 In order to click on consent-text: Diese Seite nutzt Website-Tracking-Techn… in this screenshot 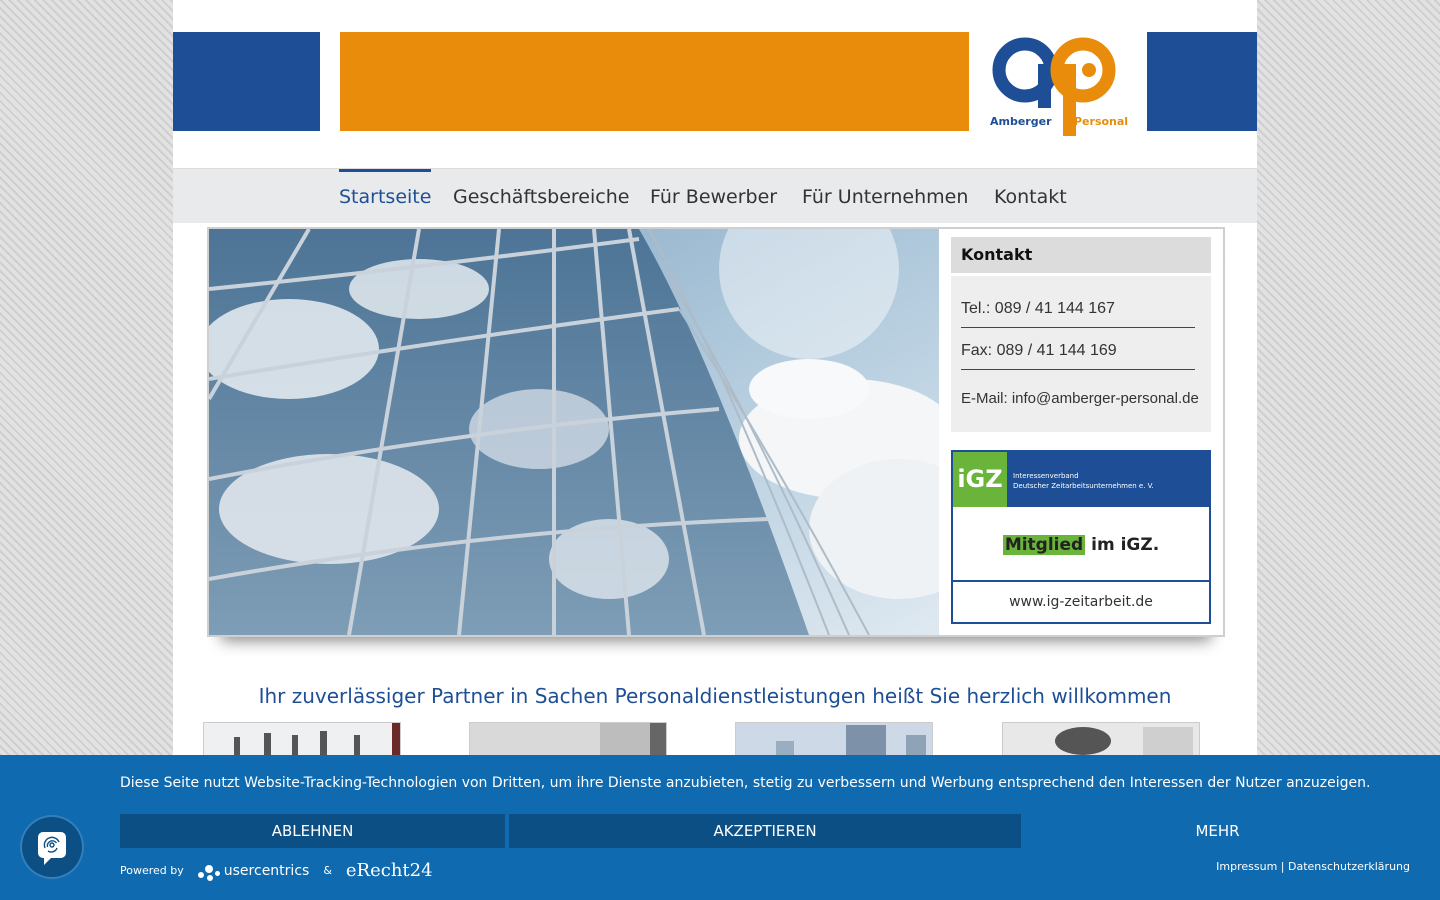, I will do `click(745, 783)`.